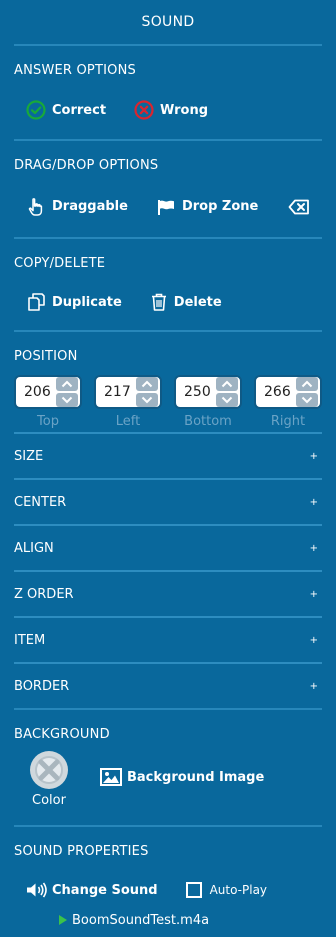  Describe the element at coordinates (288, 421) in the screenshot. I see `position-right-caption: Right` at that location.